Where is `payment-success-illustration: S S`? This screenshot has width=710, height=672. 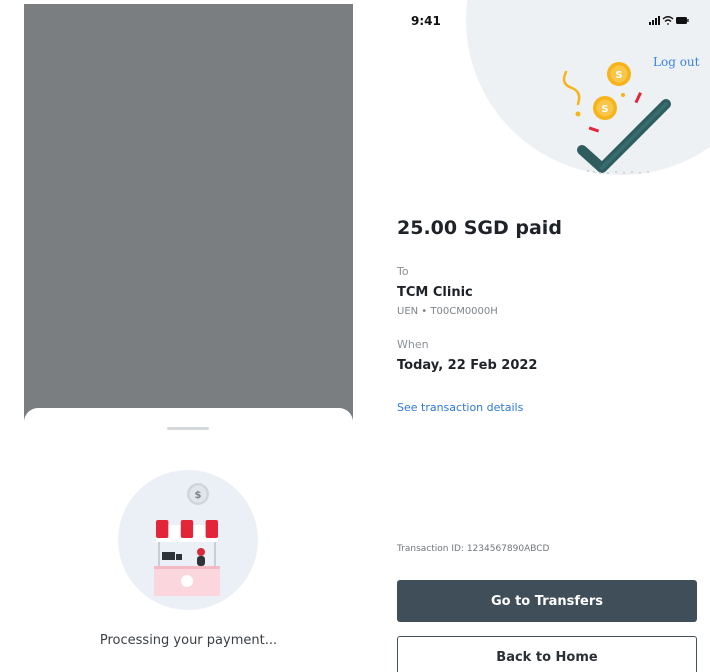 payment-success-illustration: S S is located at coordinates (616, 118).